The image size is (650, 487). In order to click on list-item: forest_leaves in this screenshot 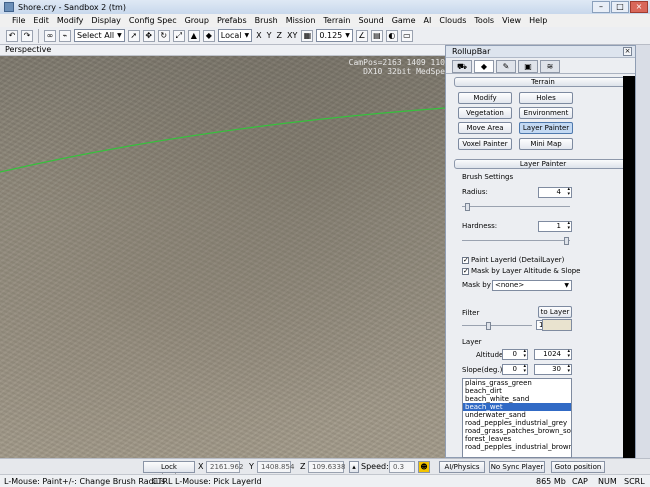, I will do `click(517, 439)`.